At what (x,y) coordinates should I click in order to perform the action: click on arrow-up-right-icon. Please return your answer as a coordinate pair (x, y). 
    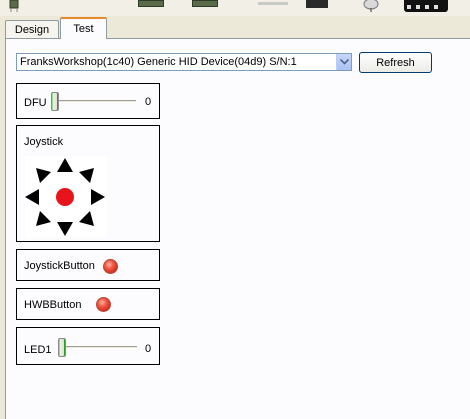
    Looking at the image, I should click on (86, 175).